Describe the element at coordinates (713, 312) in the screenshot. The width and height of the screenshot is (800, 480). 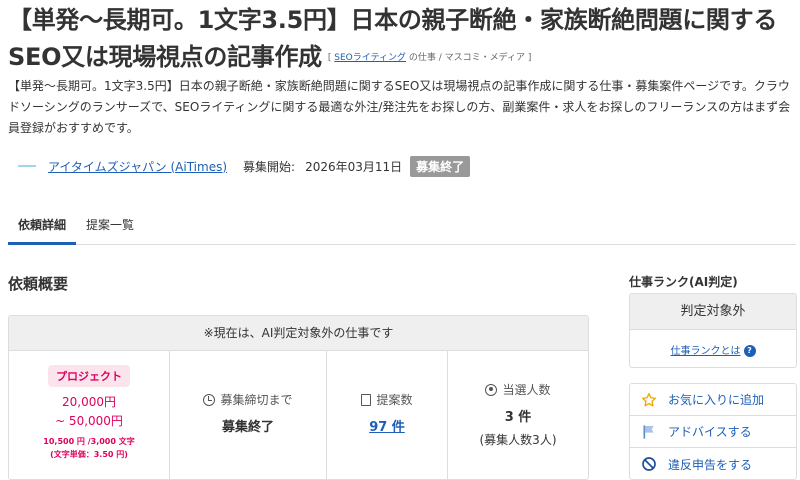
I see `rank-value: 判定対象外` at that location.